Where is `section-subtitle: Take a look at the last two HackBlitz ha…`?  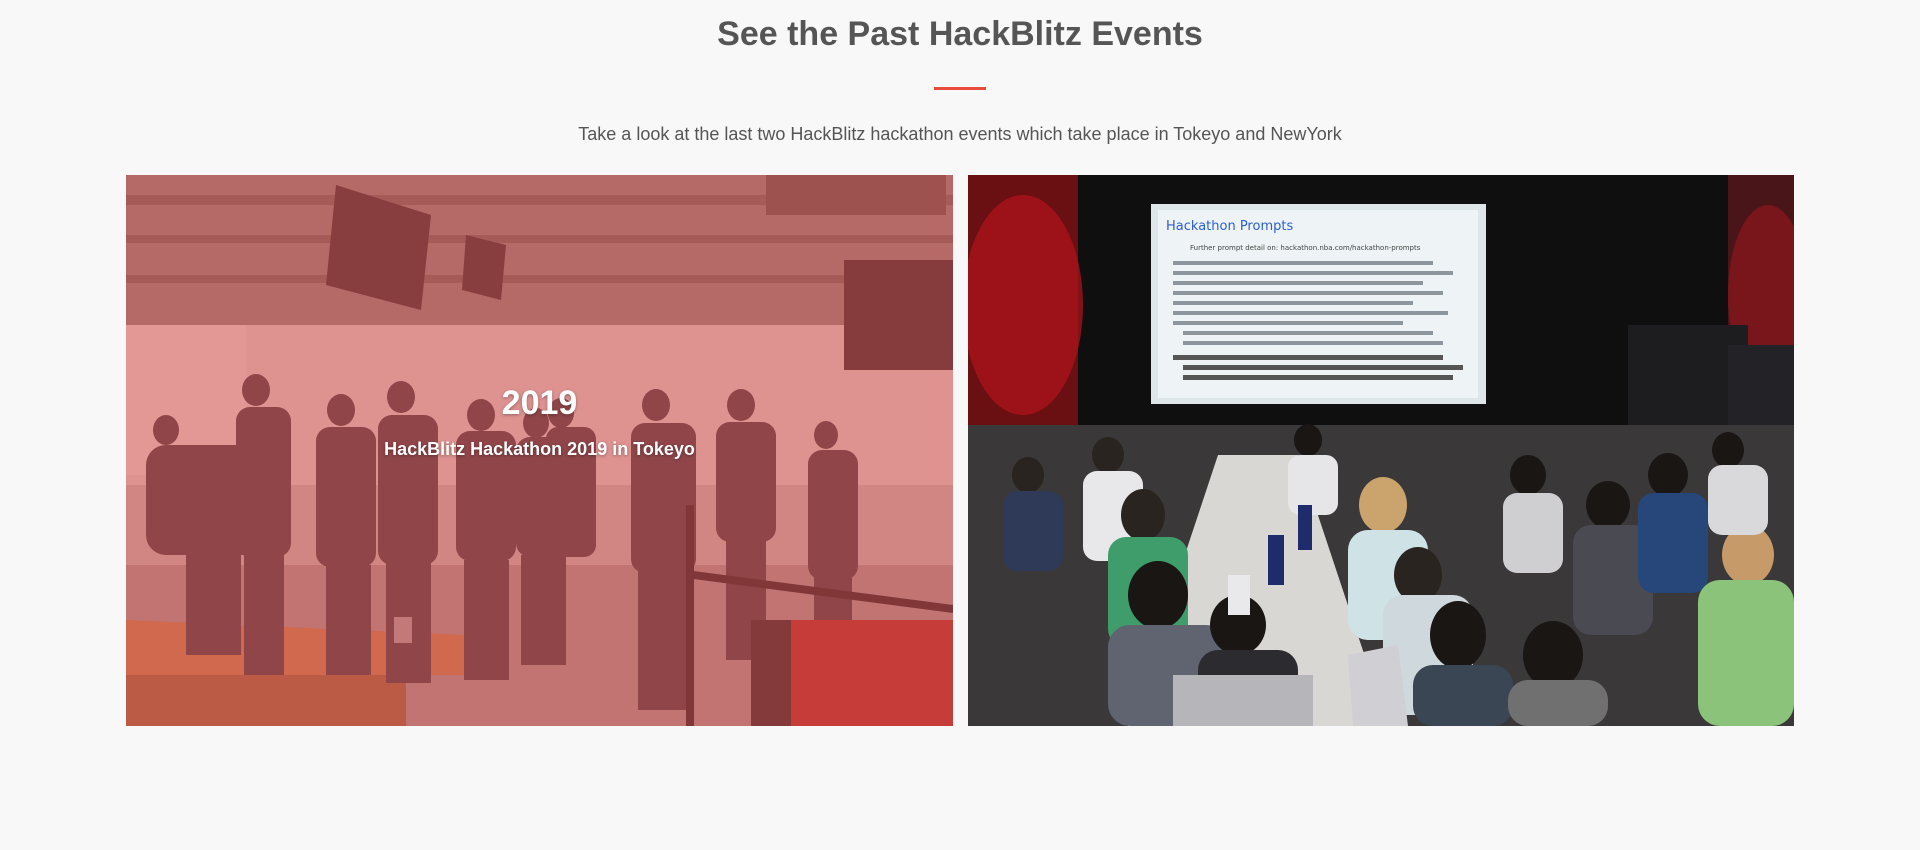
section-subtitle: Take a look at the last two HackBlitz ha… is located at coordinates (960, 134).